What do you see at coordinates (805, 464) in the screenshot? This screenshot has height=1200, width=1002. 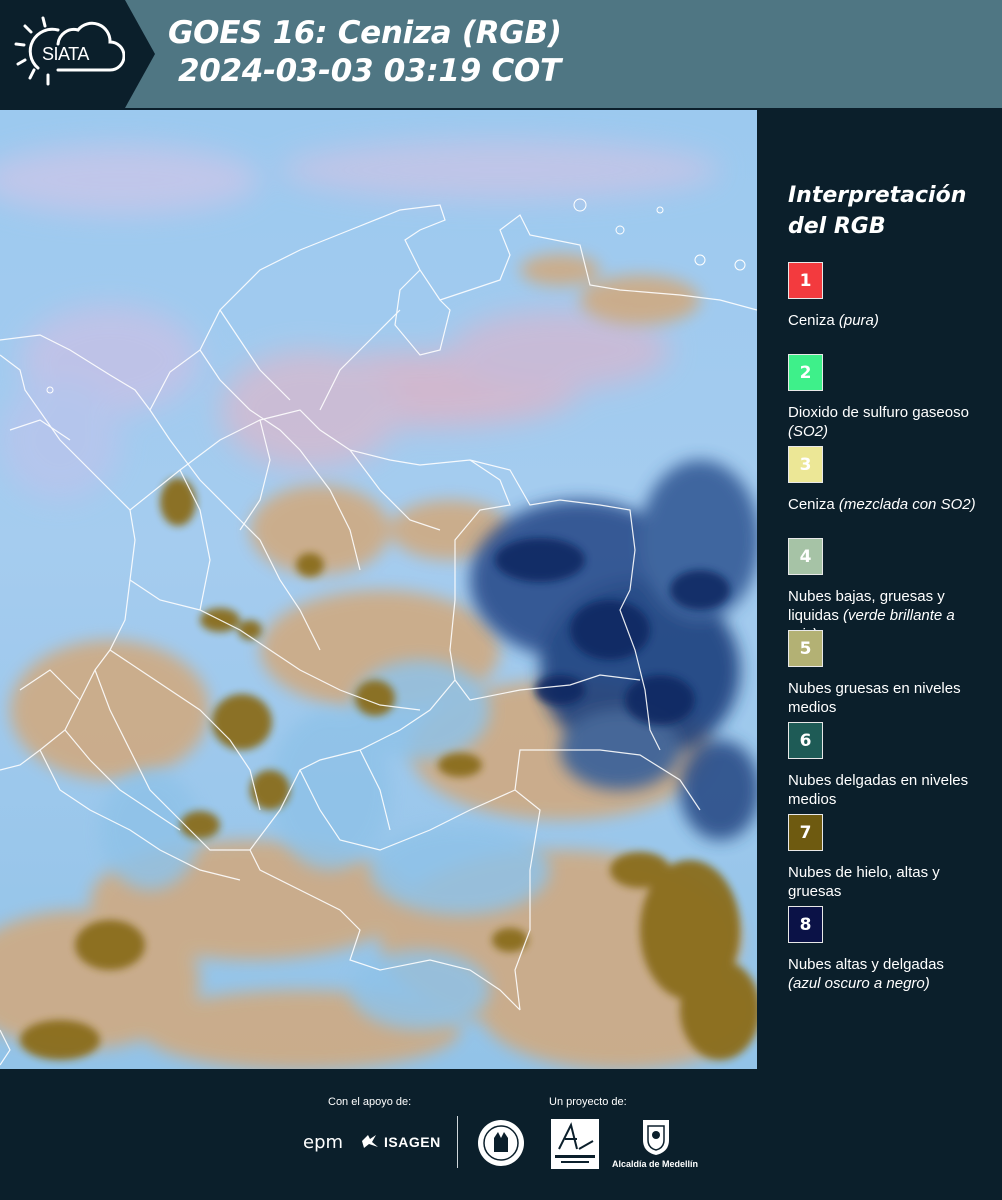 I see `legend-swatch: 3` at bounding box center [805, 464].